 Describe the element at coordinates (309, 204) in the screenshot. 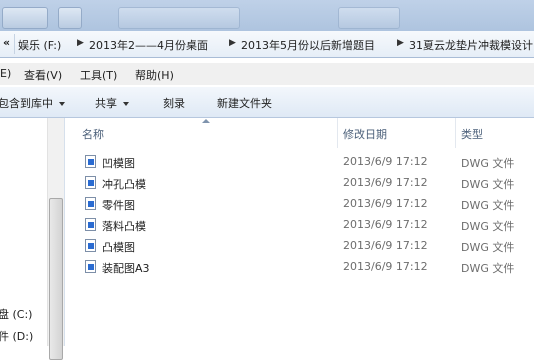

I see `file-row: 零件图 2013/6/9 17:12 DWG 文件` at that location.